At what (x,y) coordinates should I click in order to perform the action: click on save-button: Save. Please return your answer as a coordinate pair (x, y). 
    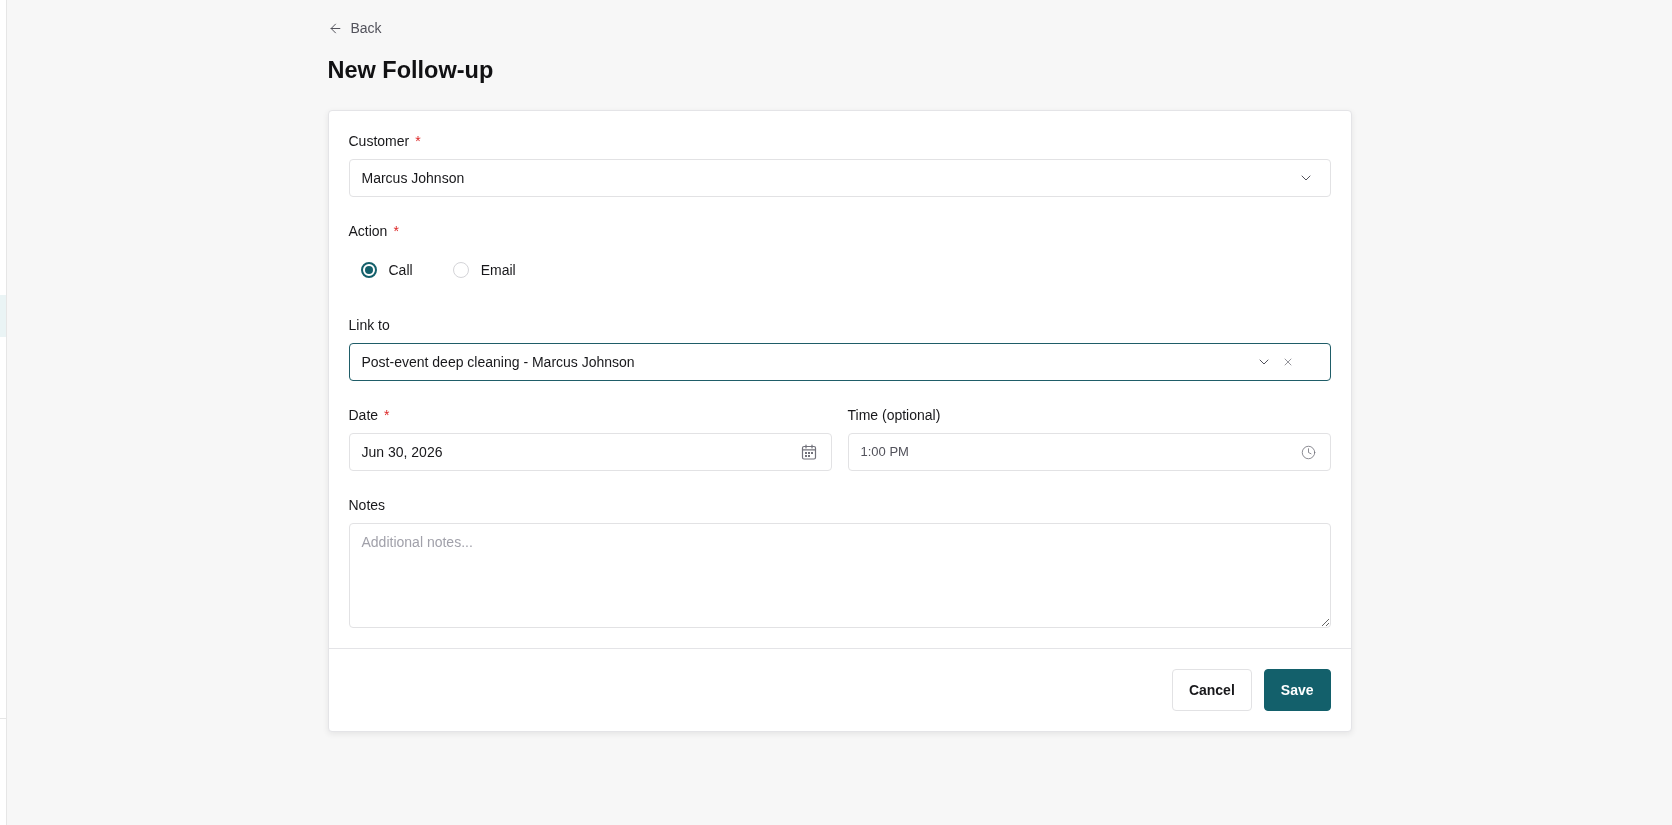
    Looking at the image, I should click on (1297, 690).